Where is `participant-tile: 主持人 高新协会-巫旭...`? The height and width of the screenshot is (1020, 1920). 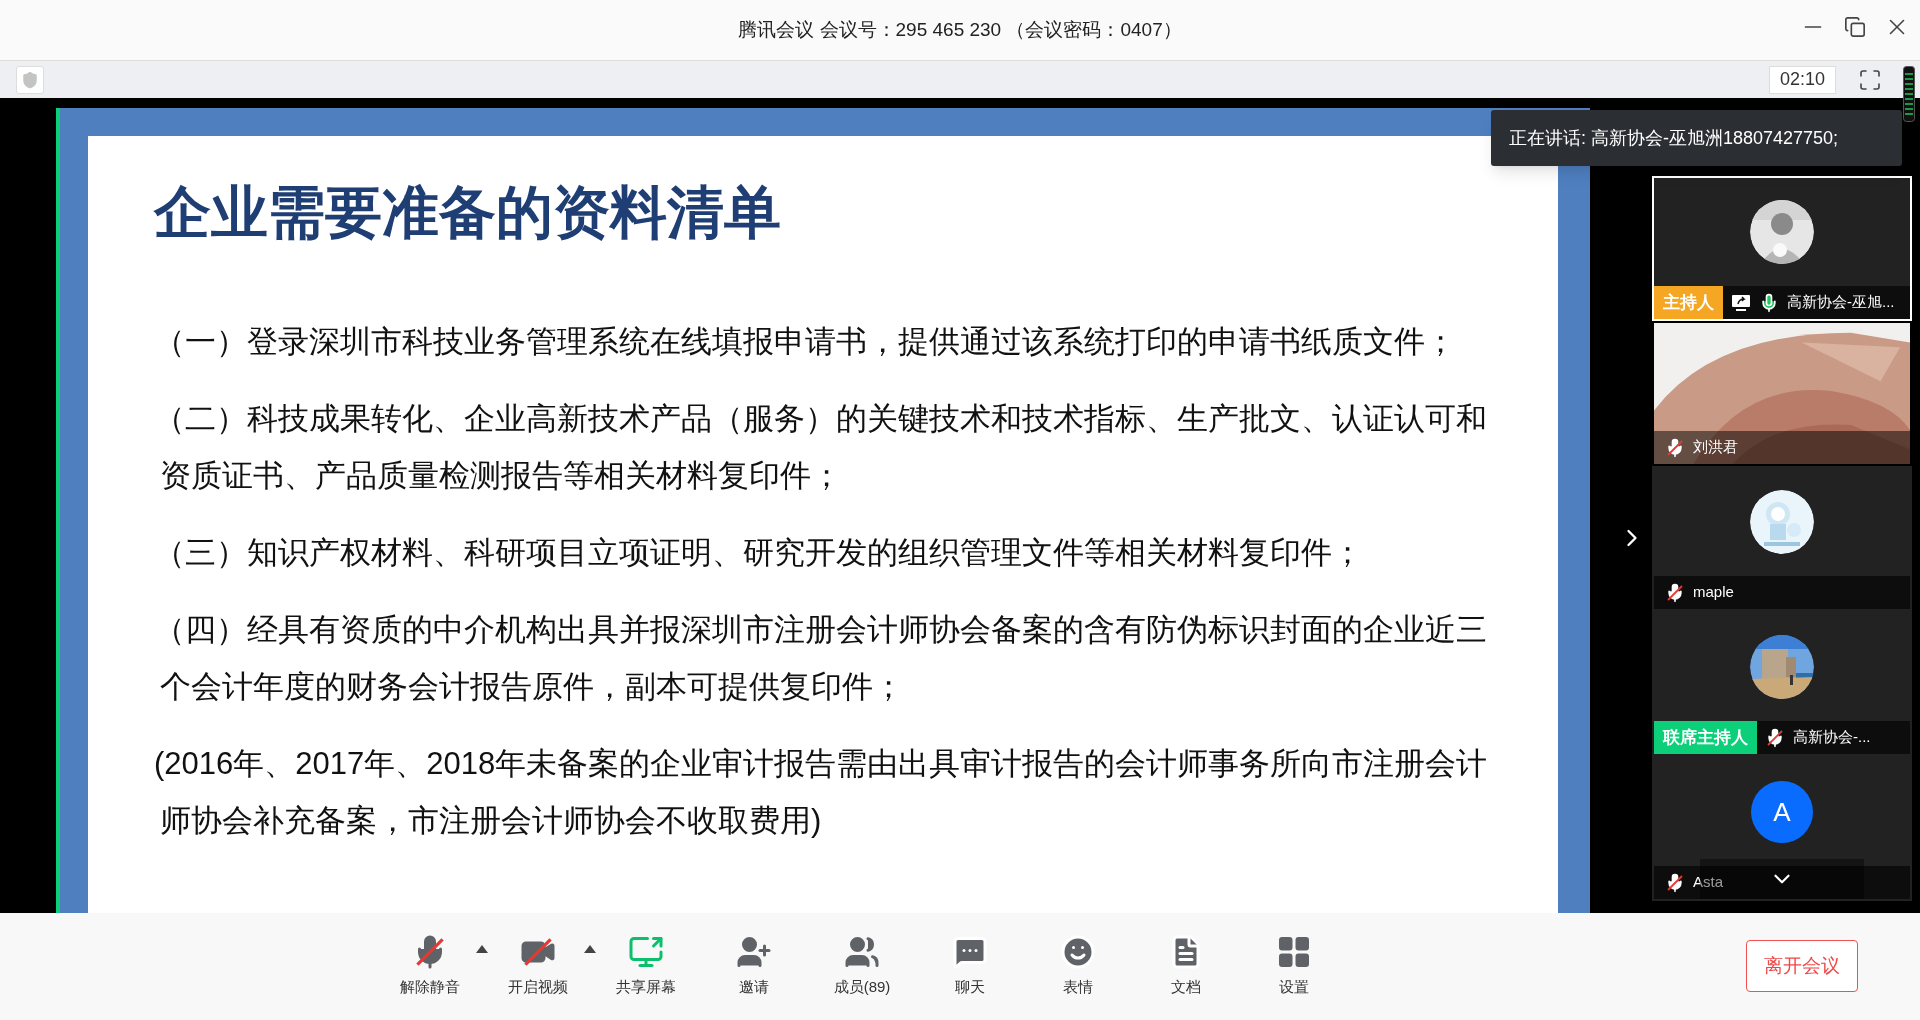 participant-tile: 主持人 高新协会-巫旭... is located at coordinates (1782, 248).